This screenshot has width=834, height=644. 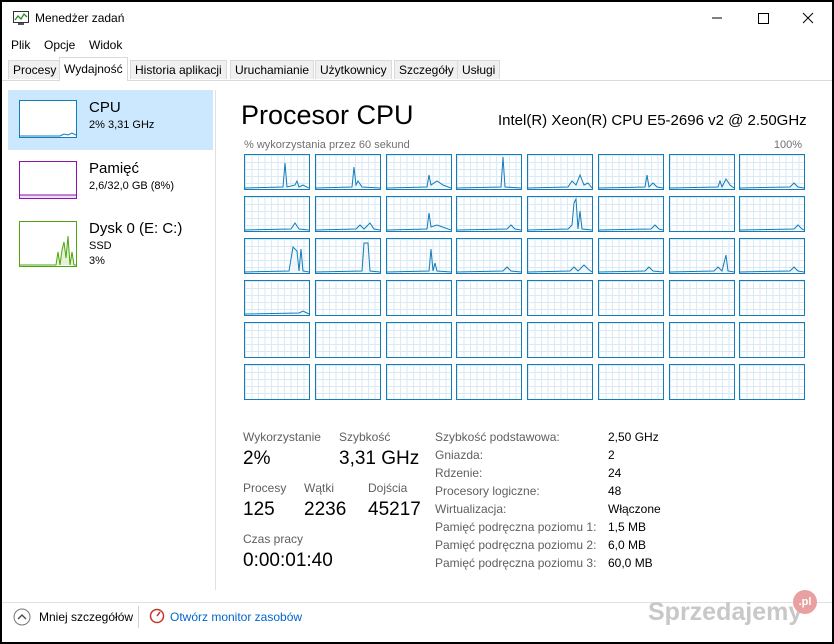 I want to click on minimize-button, so click(x=717, y=18).